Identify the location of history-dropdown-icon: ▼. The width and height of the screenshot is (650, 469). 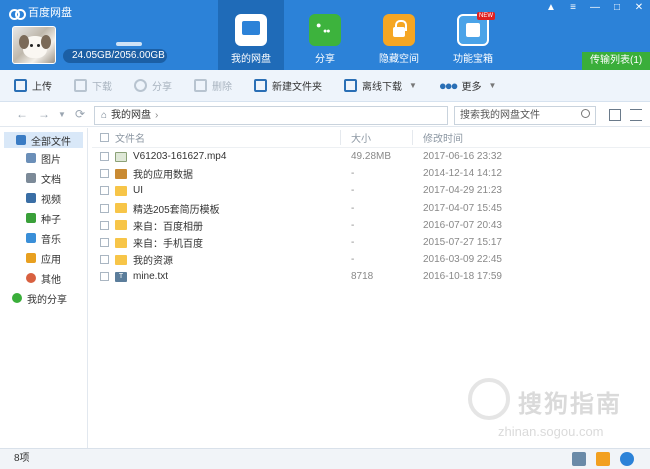
(62, 114).